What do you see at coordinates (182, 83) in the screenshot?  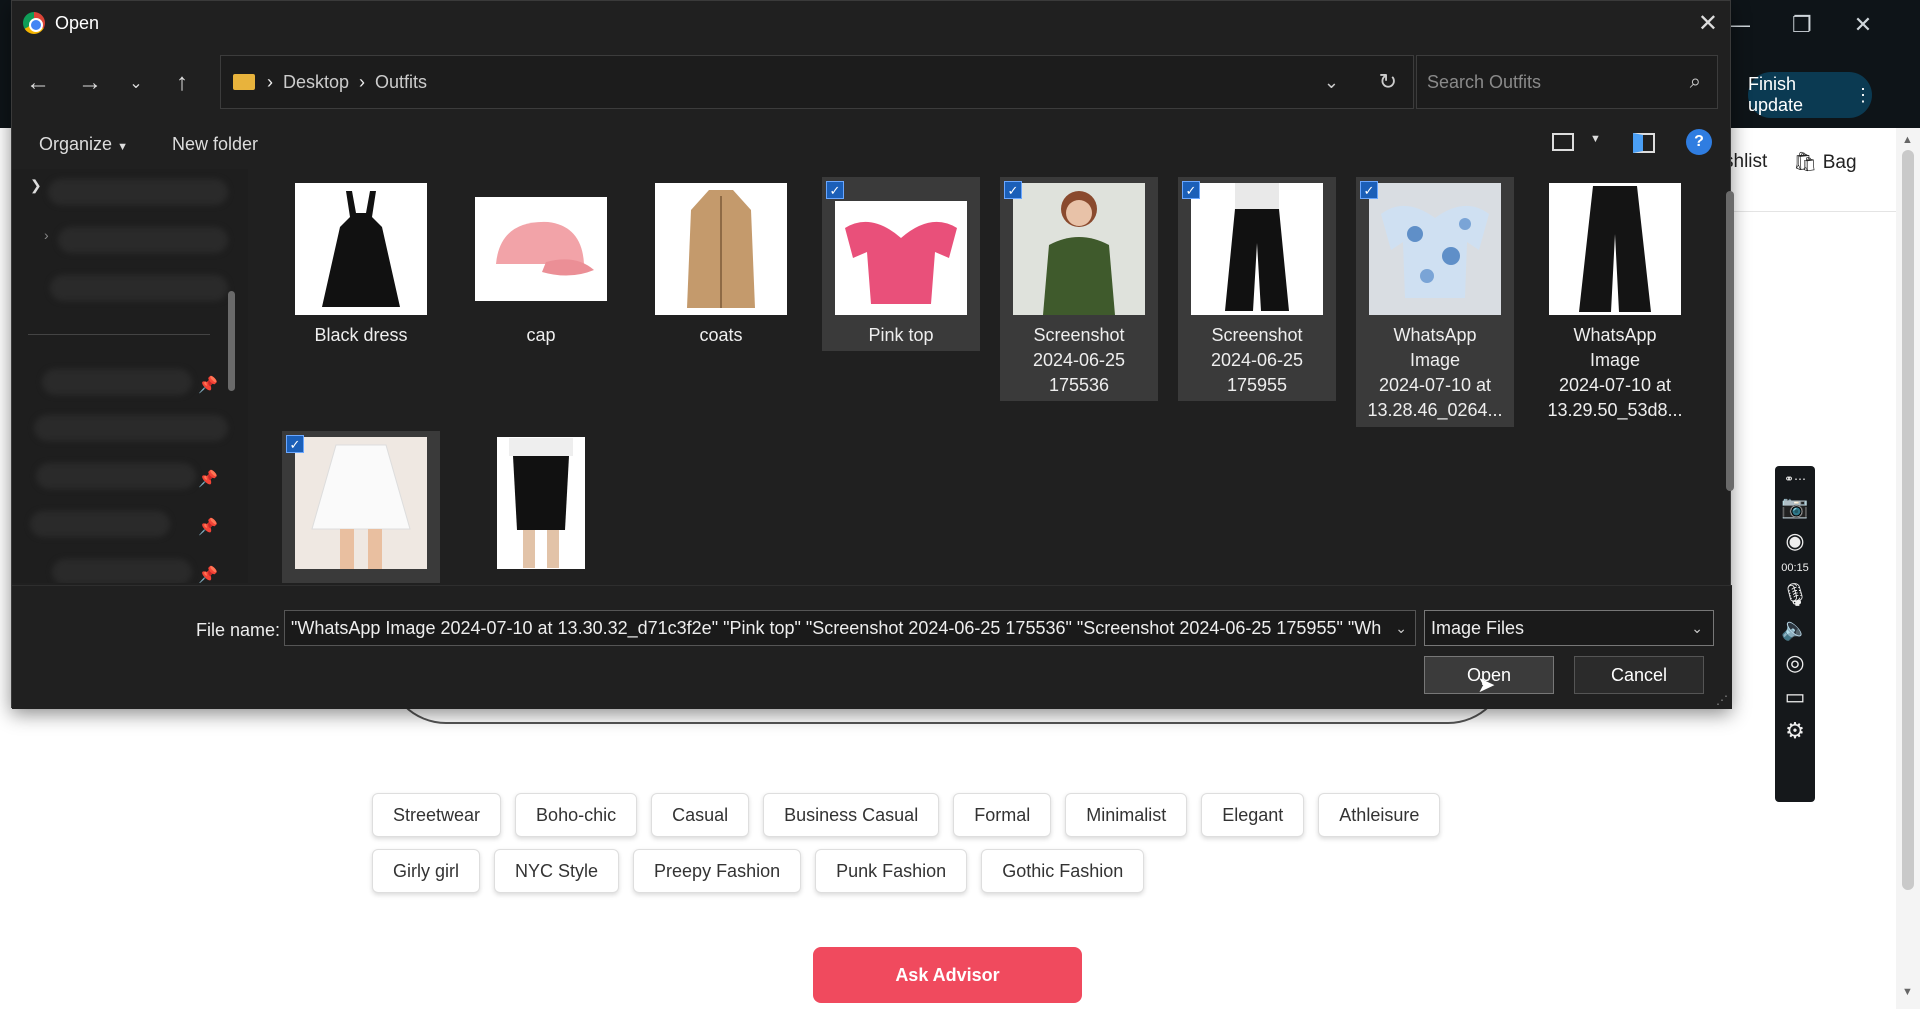 I see `up-arrow-icon: ↑` at bounding box center [182, 83].